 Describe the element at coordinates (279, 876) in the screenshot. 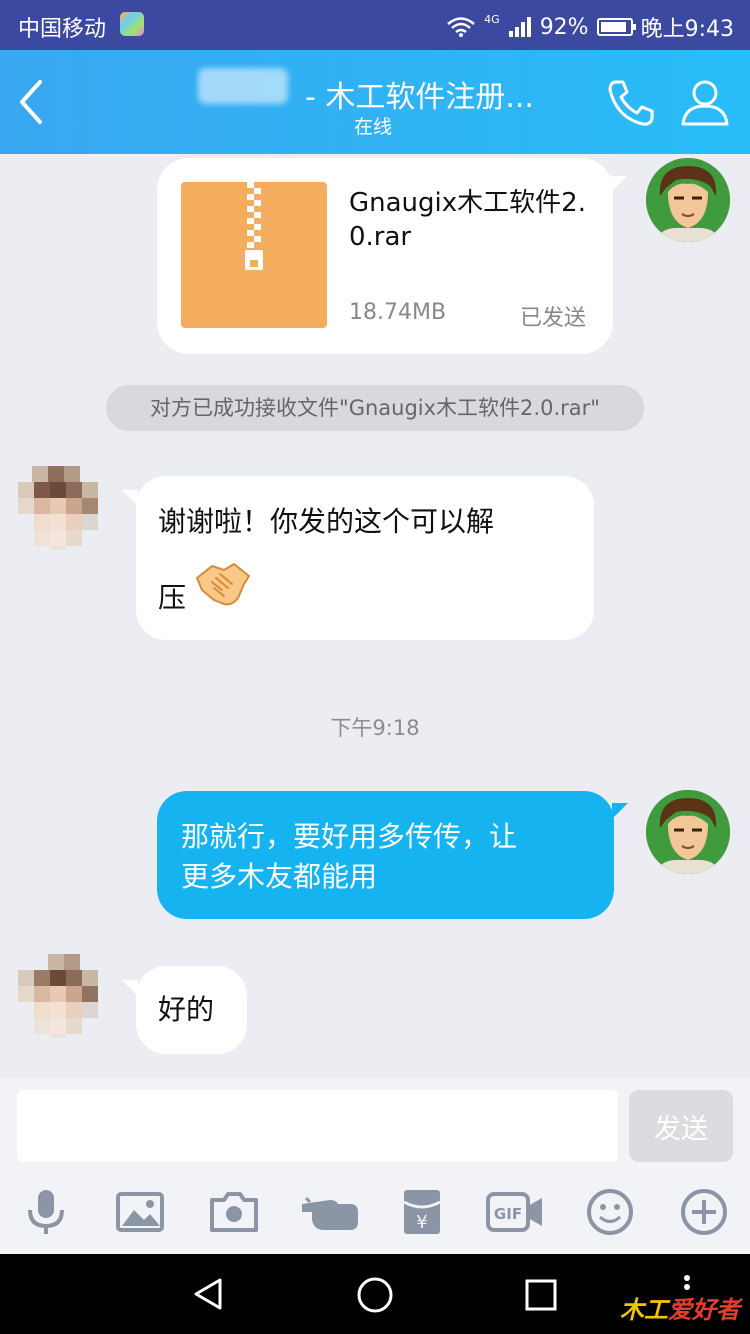

I see `message-text-cont: 更多木友都能用` at that location.